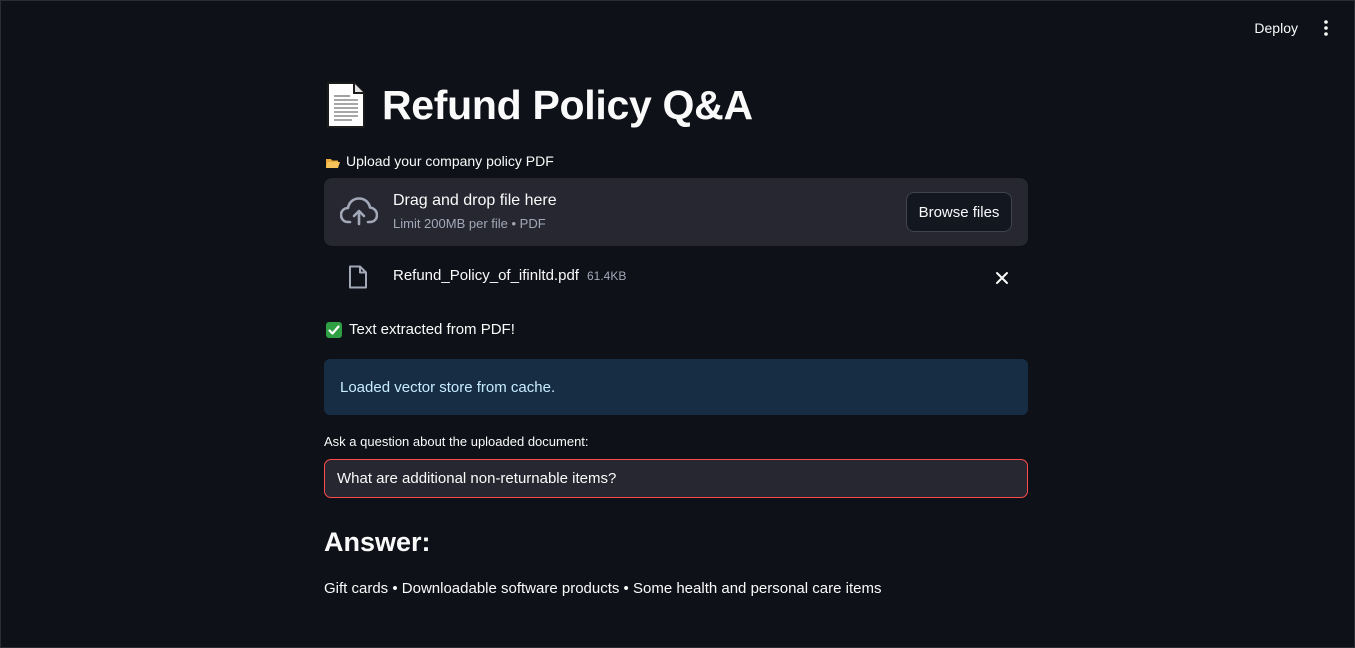 This screenshot has width=1355, height=648. I want to click on main-menu-button, so click(1326, 28).